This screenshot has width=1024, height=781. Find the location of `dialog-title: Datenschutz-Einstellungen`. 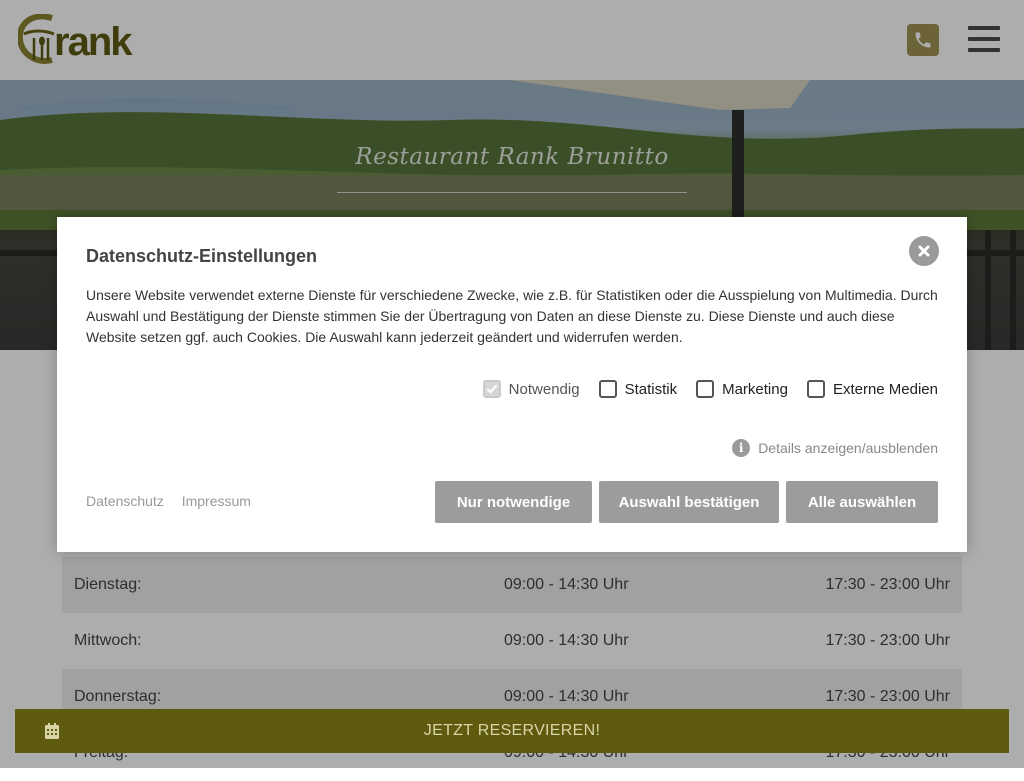

dialog-title: Datenschutz-Einstellungen is located at coordinates (202, 256).